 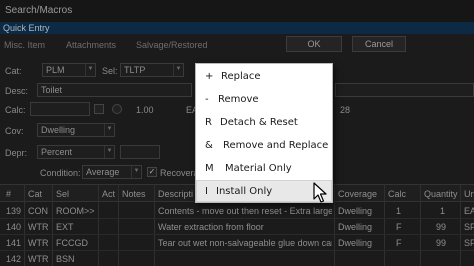 I want to click on col-calc: Calc, so click(x=397, y=194).